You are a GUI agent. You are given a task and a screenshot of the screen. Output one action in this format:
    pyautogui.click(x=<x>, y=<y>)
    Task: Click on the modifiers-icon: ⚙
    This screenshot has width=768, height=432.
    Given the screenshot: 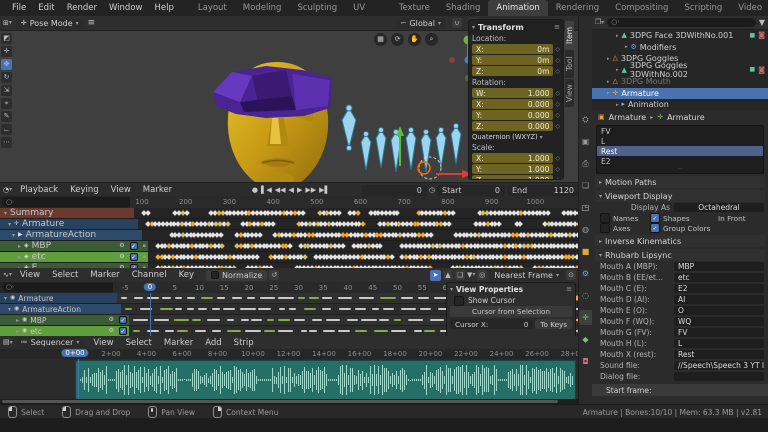 What is the action you would take?
    pyautogui.click(x=585, y=273)
    